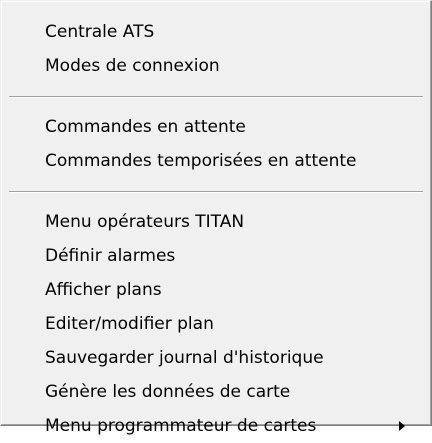  Describe the element at coordinates (145, 222) in the screenshot. I see `menu-item-label: Menu opérateurs TITAN` at that location.